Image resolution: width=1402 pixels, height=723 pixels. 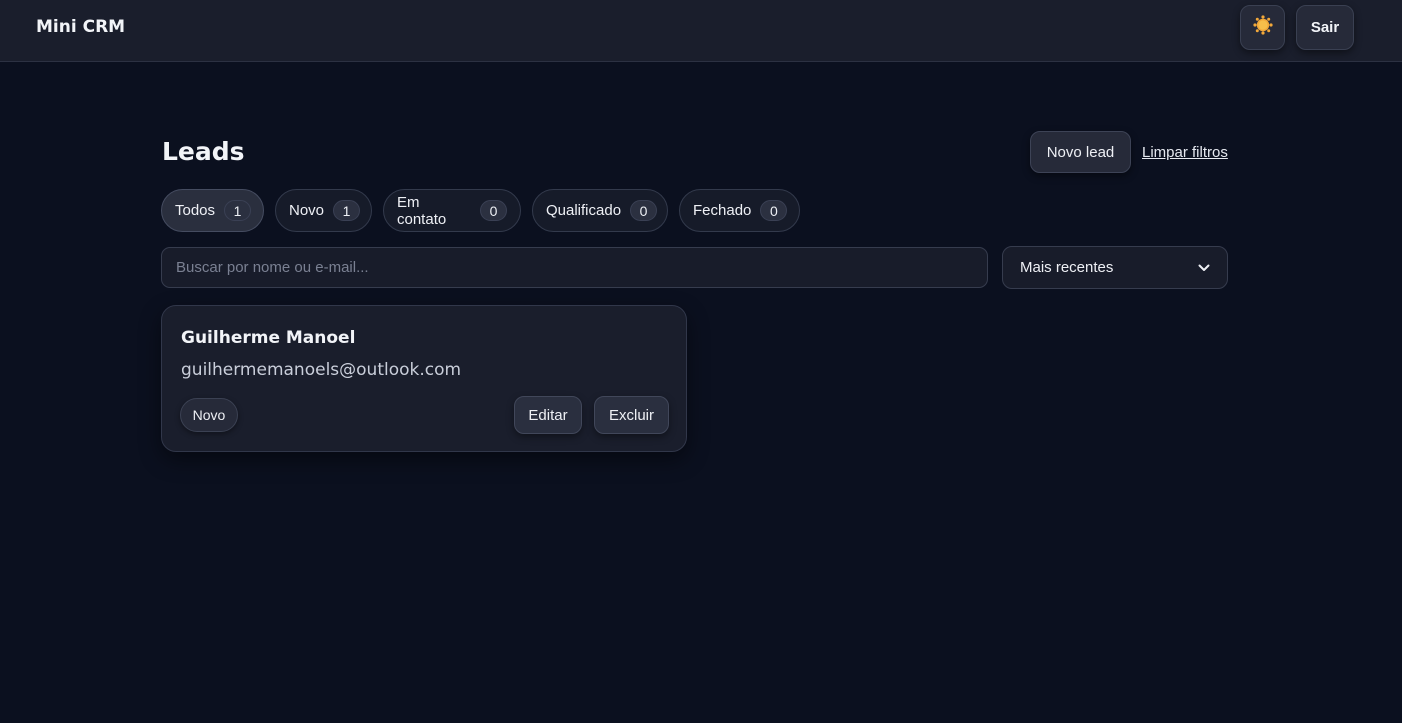 I want to click on chevron-down-icon, so click(x=1204, y=267).